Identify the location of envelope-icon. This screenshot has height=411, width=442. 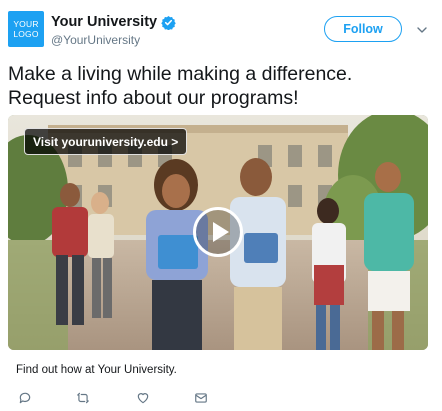
(201, 398).